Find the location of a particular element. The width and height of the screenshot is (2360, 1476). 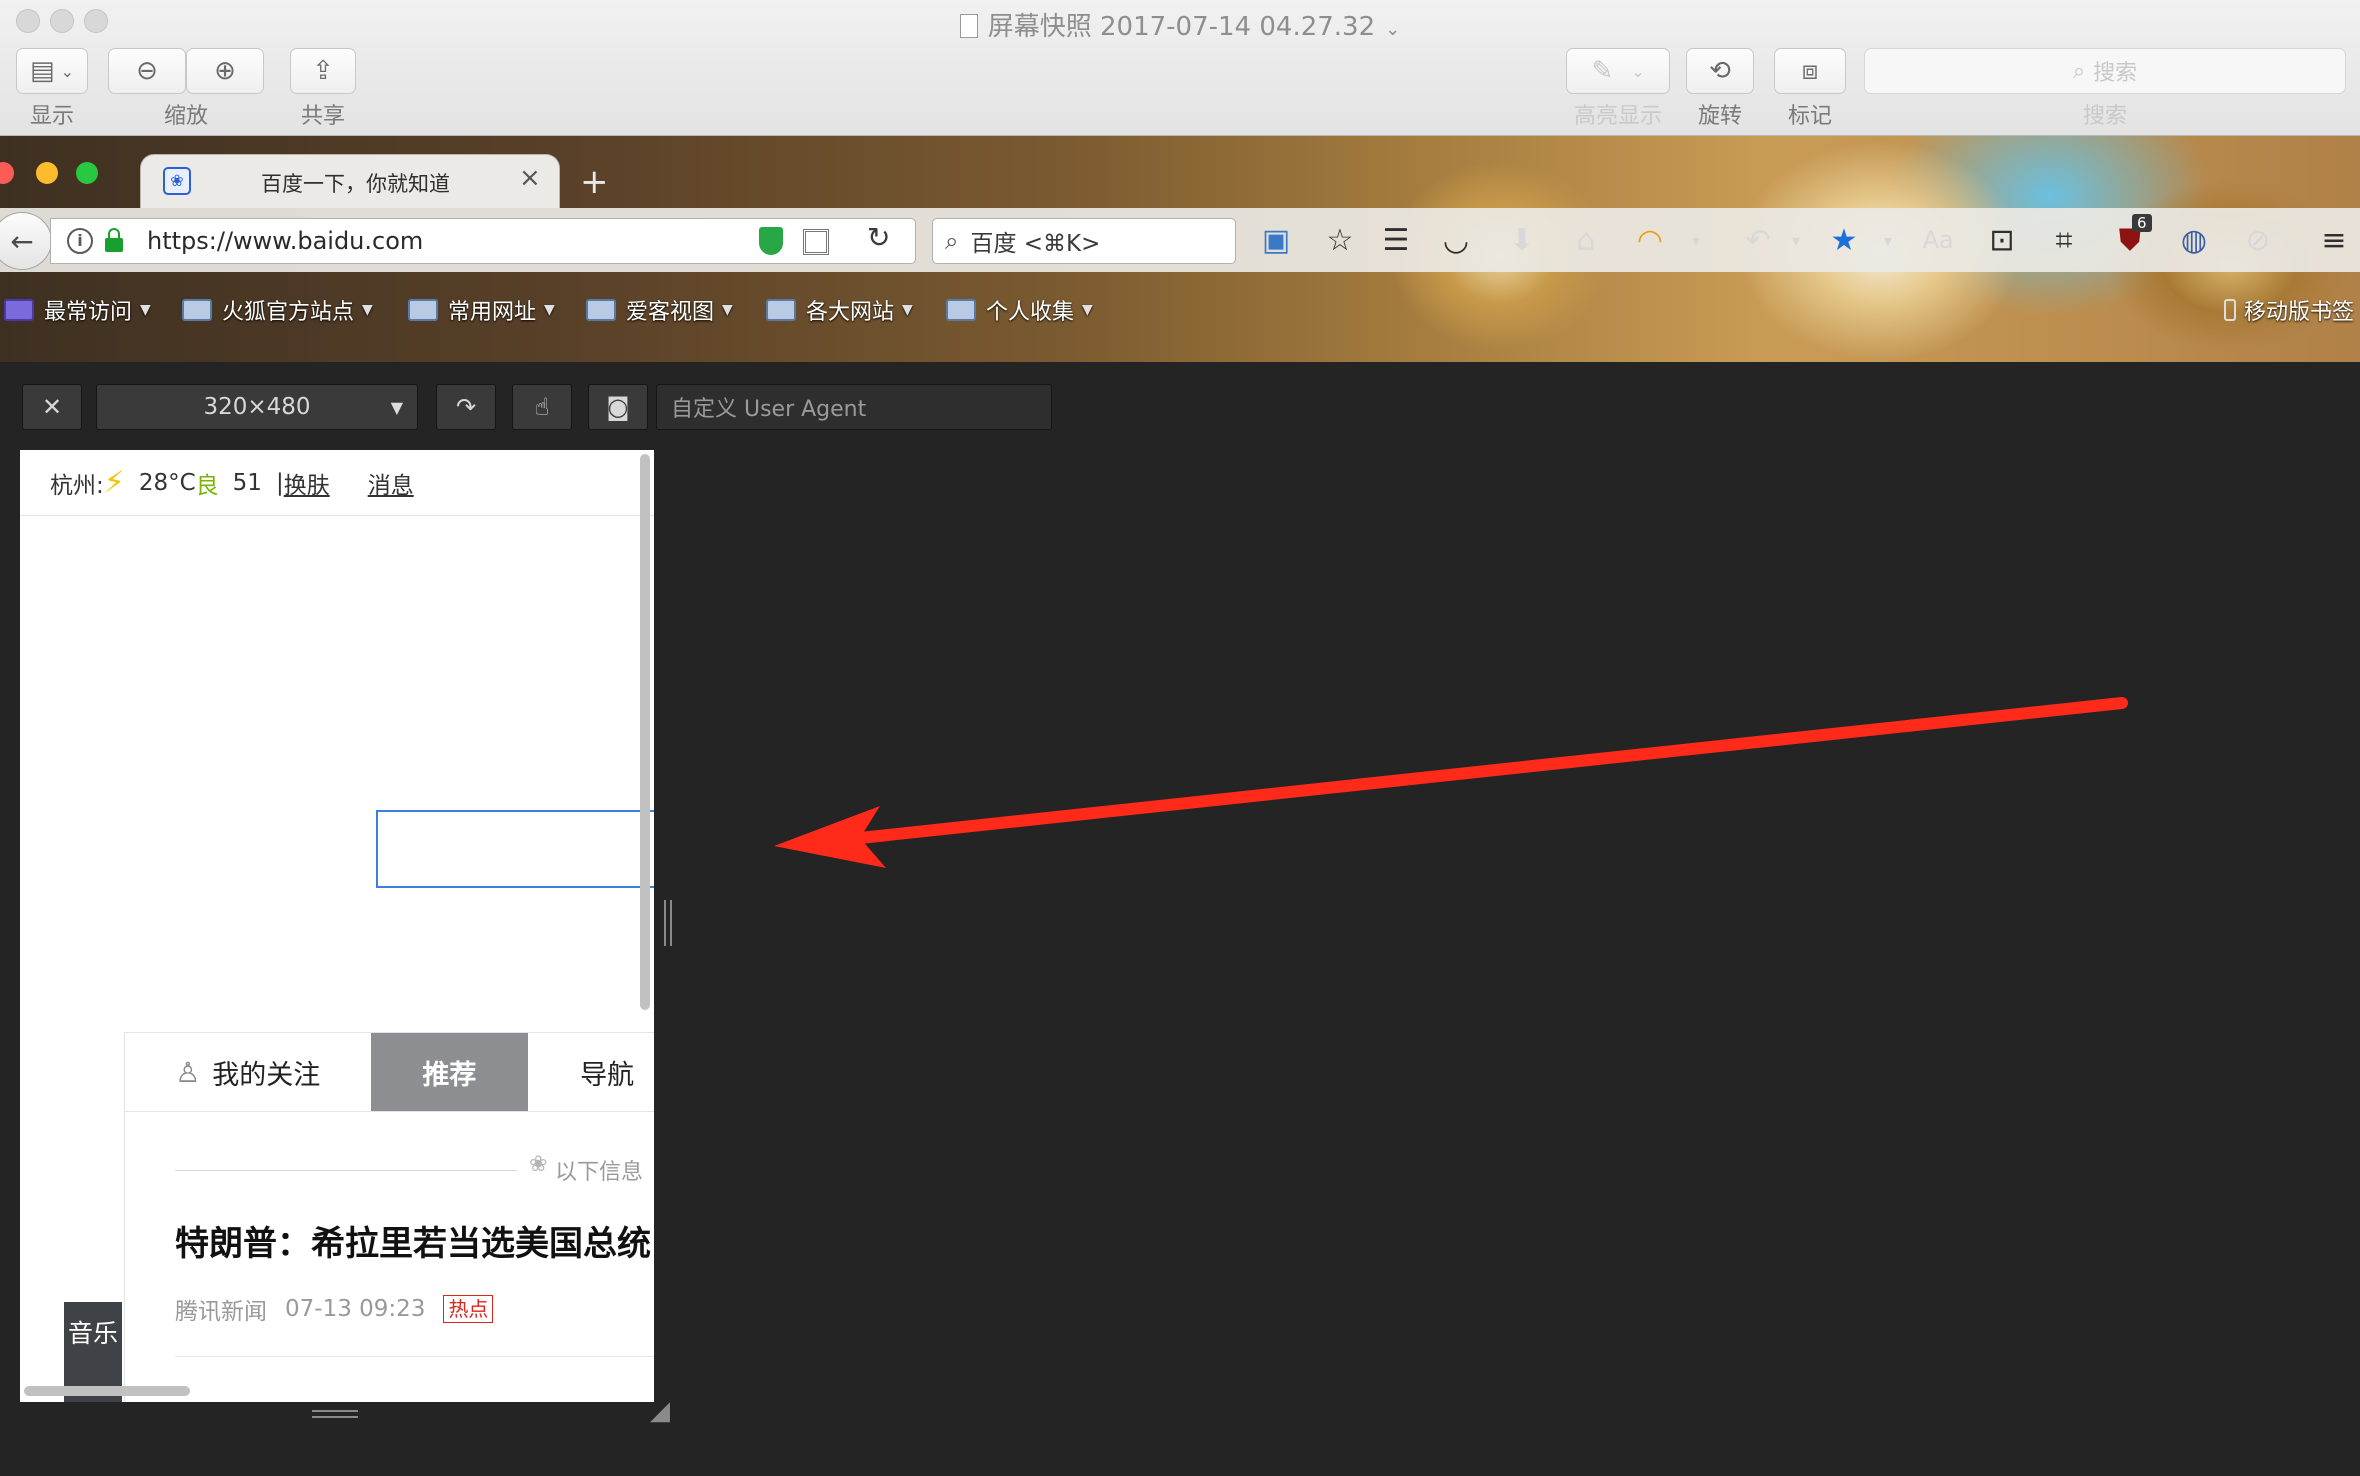

annotation-arrow is located at coordinates (1451, 782).